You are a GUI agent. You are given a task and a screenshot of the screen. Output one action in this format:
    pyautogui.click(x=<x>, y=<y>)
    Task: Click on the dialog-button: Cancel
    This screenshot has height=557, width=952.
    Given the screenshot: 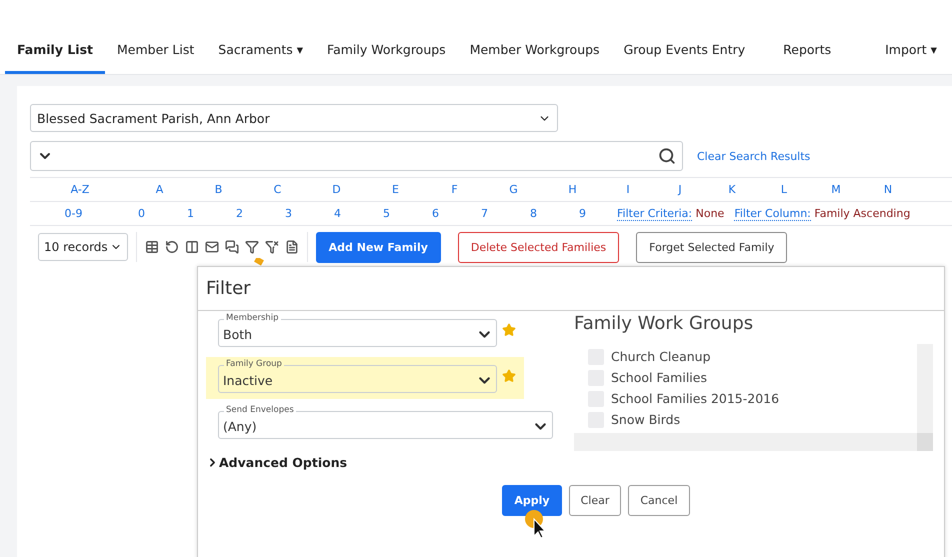 What is the action you would take?
    pyautogui.click(x=659, y=500)
    